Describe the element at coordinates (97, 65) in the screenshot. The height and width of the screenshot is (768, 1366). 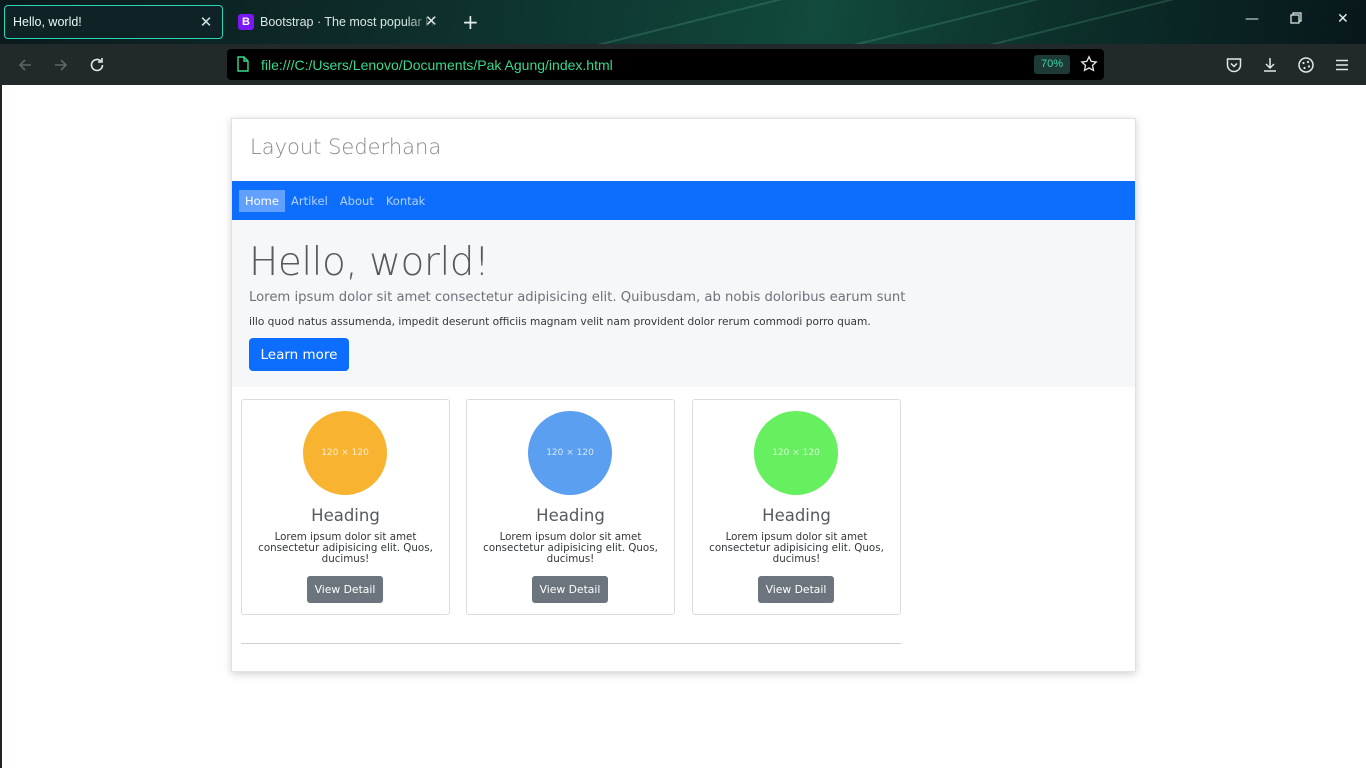
I see `reload-icon` at that location.